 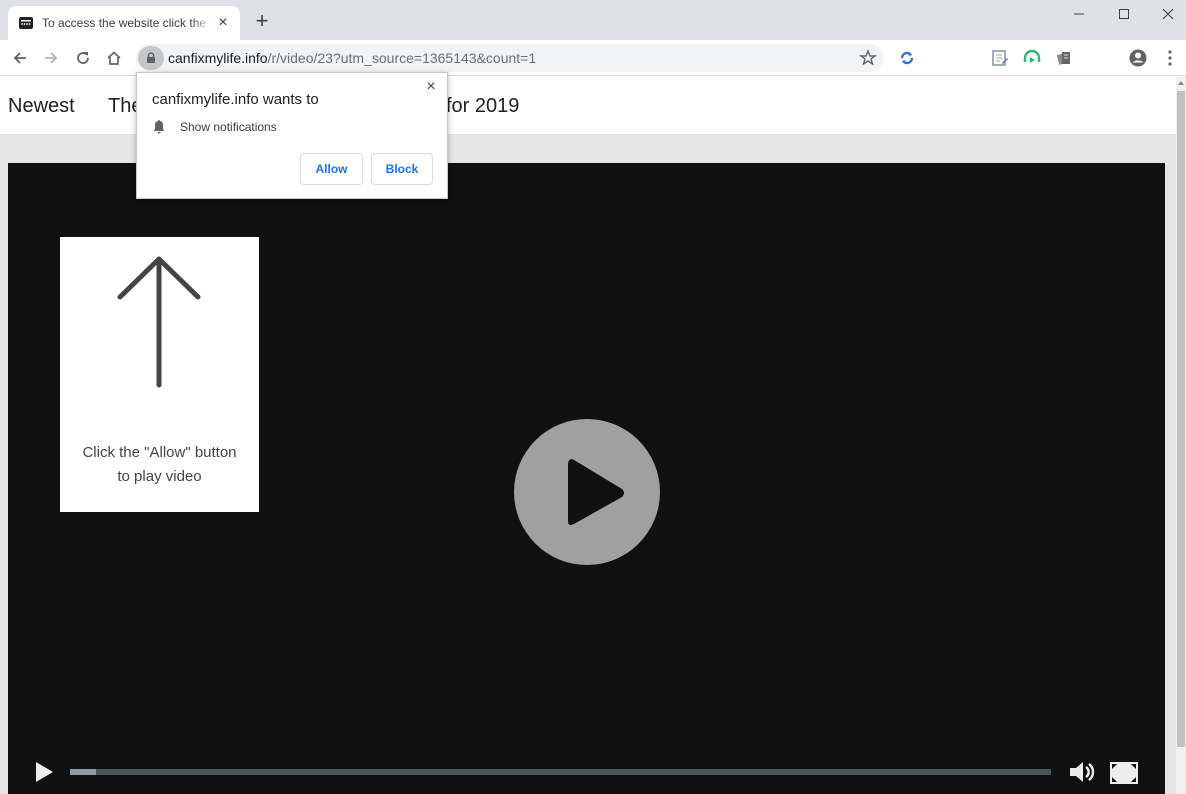 I want to click on forward-button, so click(x=51, y=58).